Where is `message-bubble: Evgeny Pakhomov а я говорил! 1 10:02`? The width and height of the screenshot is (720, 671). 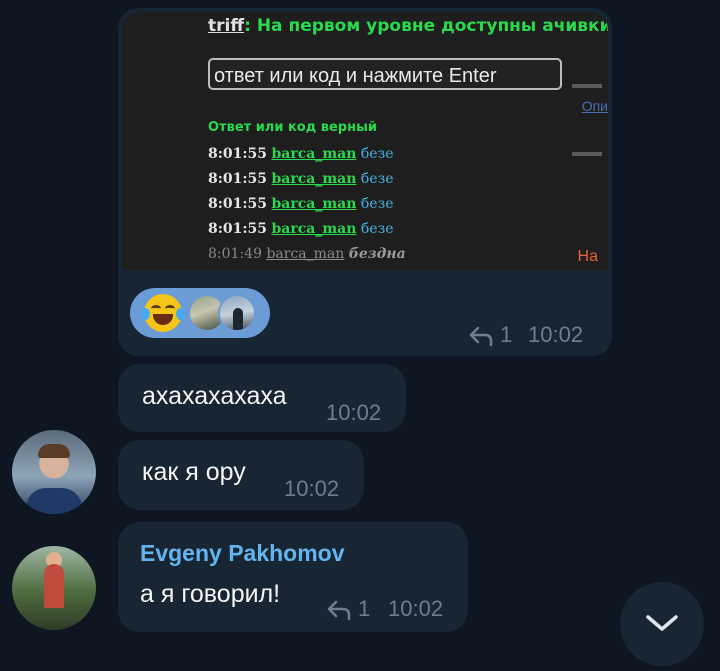
message-bubble: Evgeny Pakhomov а я говорил! 1 10:02 is located at coordinates (293, 577).